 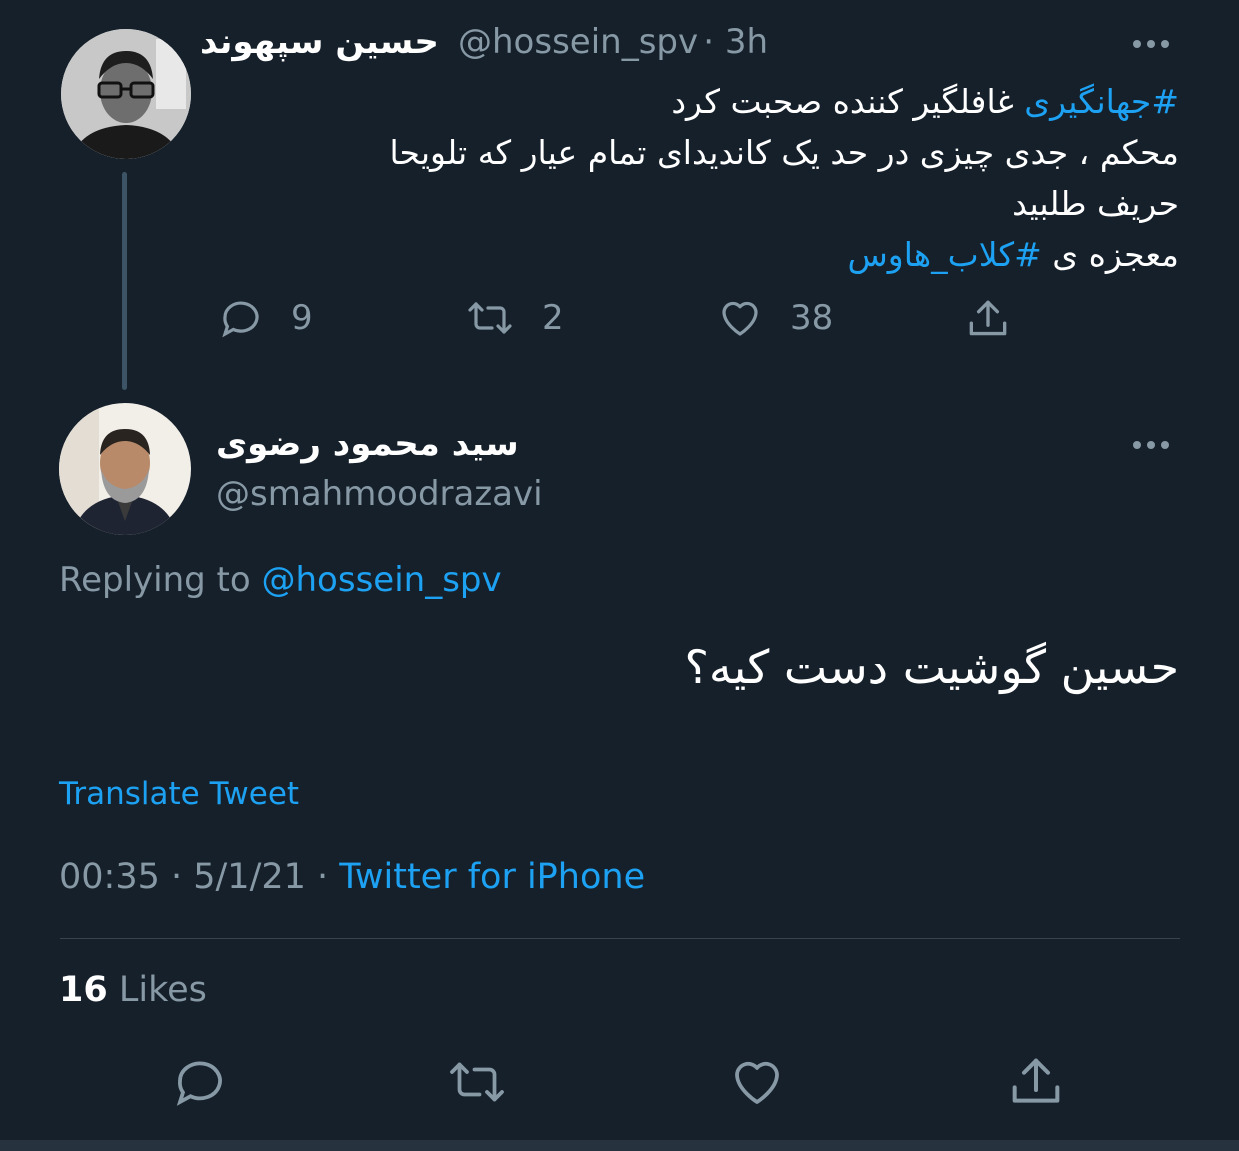 I want to click on parent-line-1: #جهانگیری غافلگیر کننده صحبت کرد, so click(x=709, y=101).